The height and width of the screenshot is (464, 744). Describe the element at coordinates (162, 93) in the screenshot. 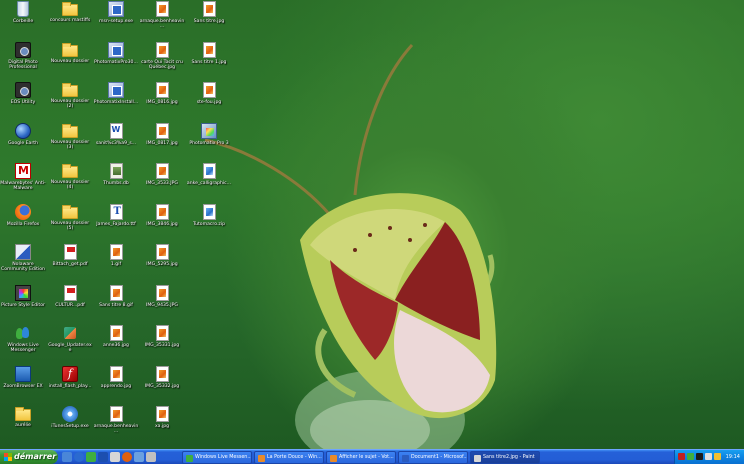

I see `desktop-icon: IMG_0816.jpg` at that location.